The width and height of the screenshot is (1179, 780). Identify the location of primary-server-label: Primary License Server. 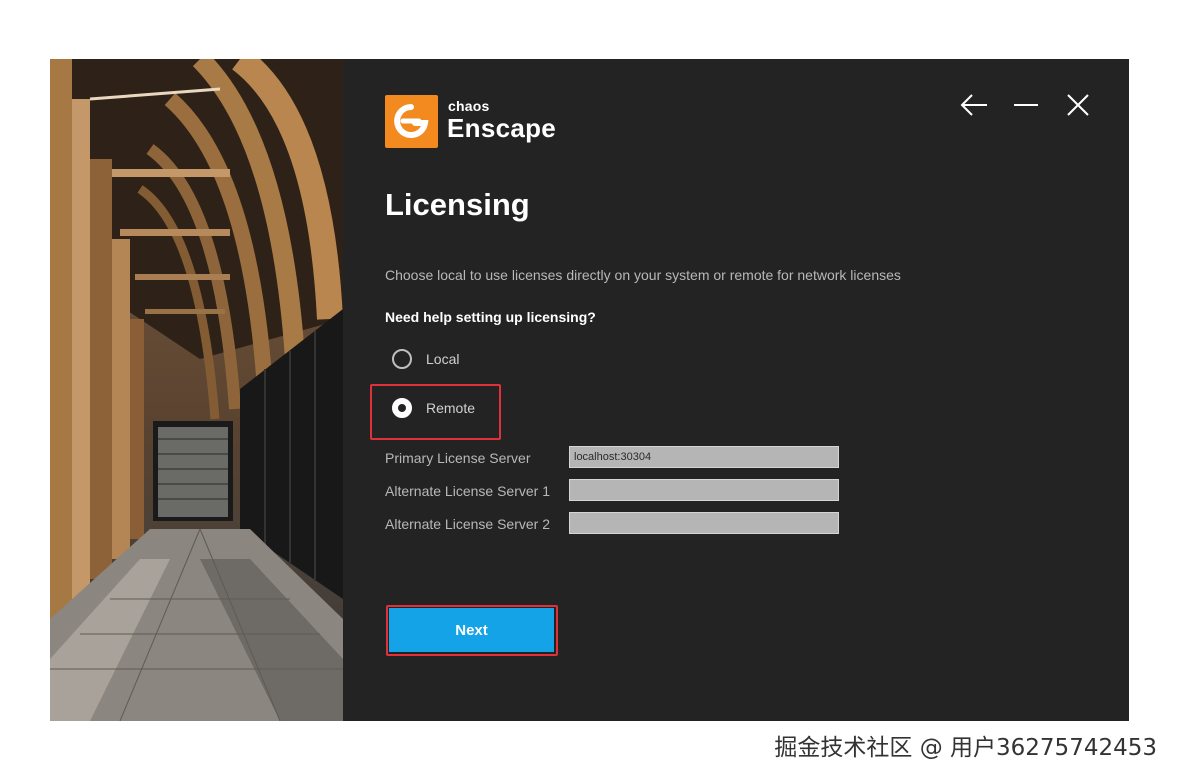
(458, 458).